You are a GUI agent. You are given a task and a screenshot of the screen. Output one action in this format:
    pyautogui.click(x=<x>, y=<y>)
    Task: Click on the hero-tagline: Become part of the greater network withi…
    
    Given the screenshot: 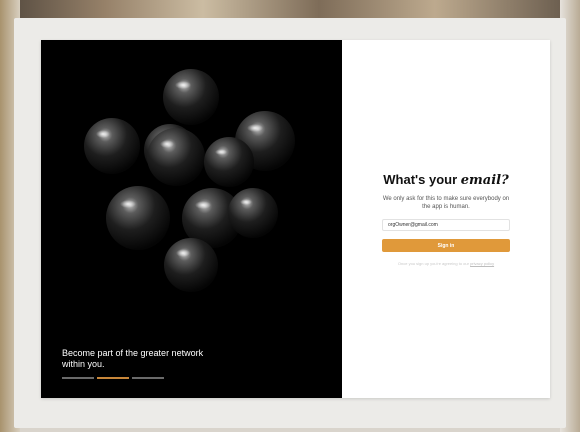 What is the action you would take?
    pyautogui.click(x=133, y=358)
    